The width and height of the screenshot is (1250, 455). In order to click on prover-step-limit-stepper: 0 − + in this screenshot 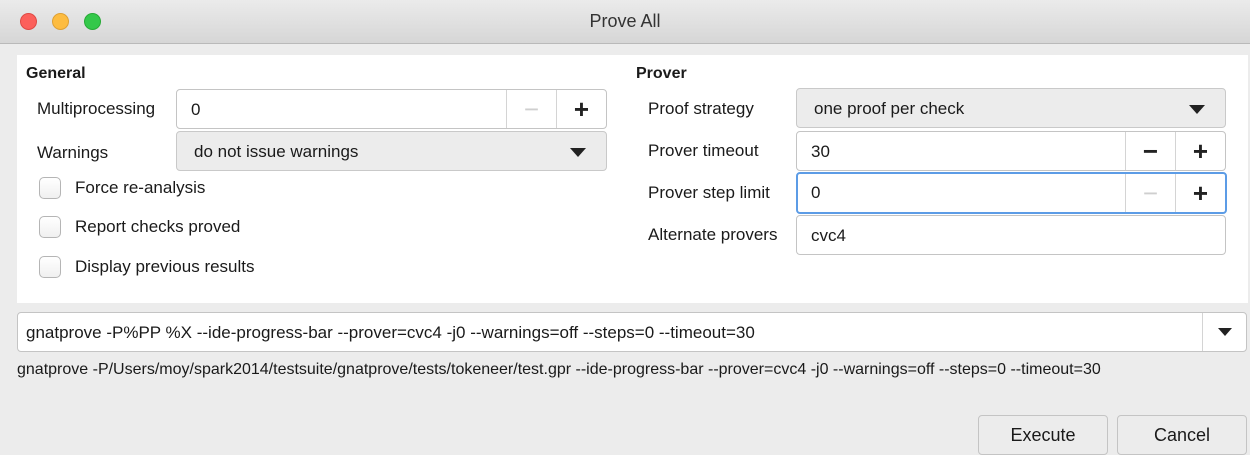, I will do `click(1011, 193)`.